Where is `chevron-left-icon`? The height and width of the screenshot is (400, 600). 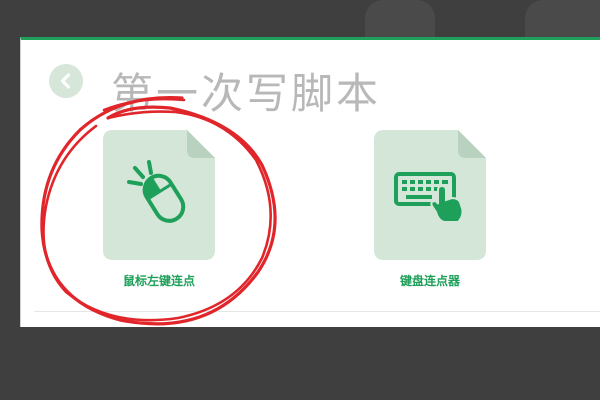 chevron-left-icon is located at coordinates (65, 81).